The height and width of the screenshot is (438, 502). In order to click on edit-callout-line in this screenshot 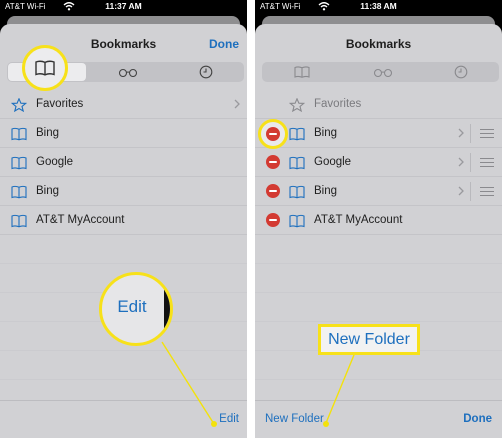, I will do `click(188, 383)`.